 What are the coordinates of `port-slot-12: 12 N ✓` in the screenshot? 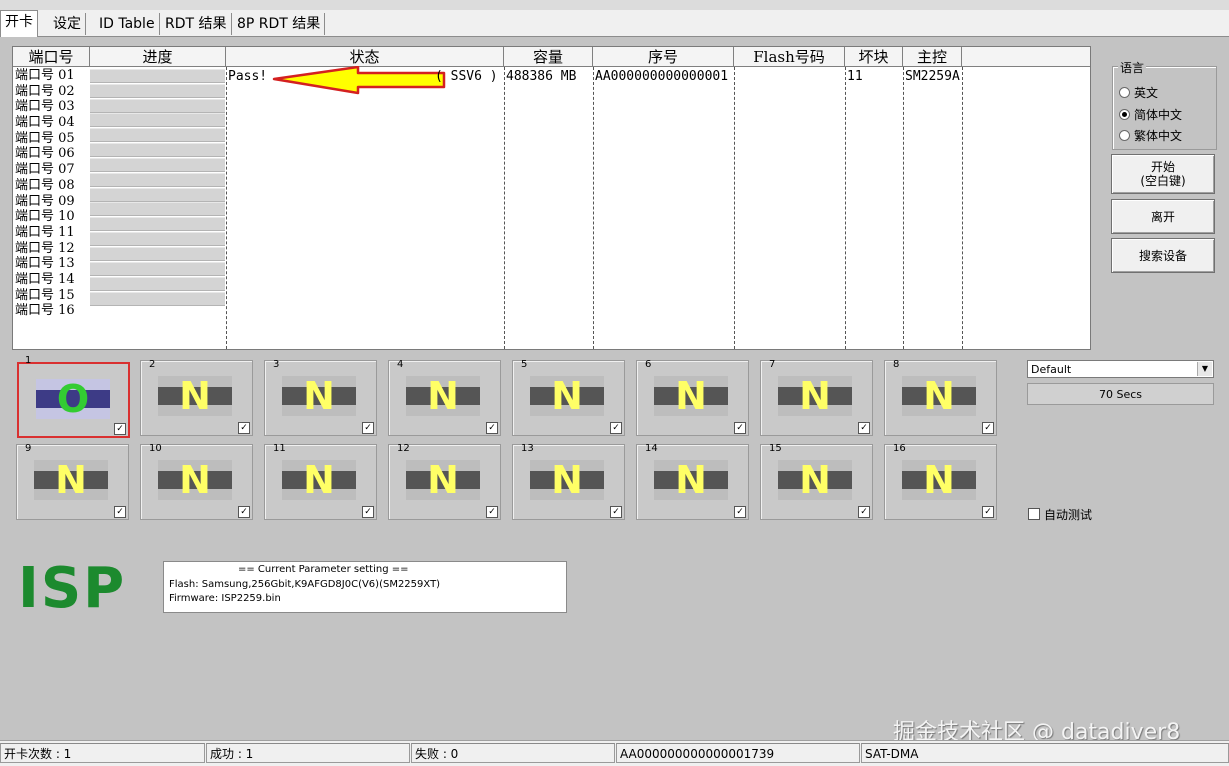 It's located at (444, 481).